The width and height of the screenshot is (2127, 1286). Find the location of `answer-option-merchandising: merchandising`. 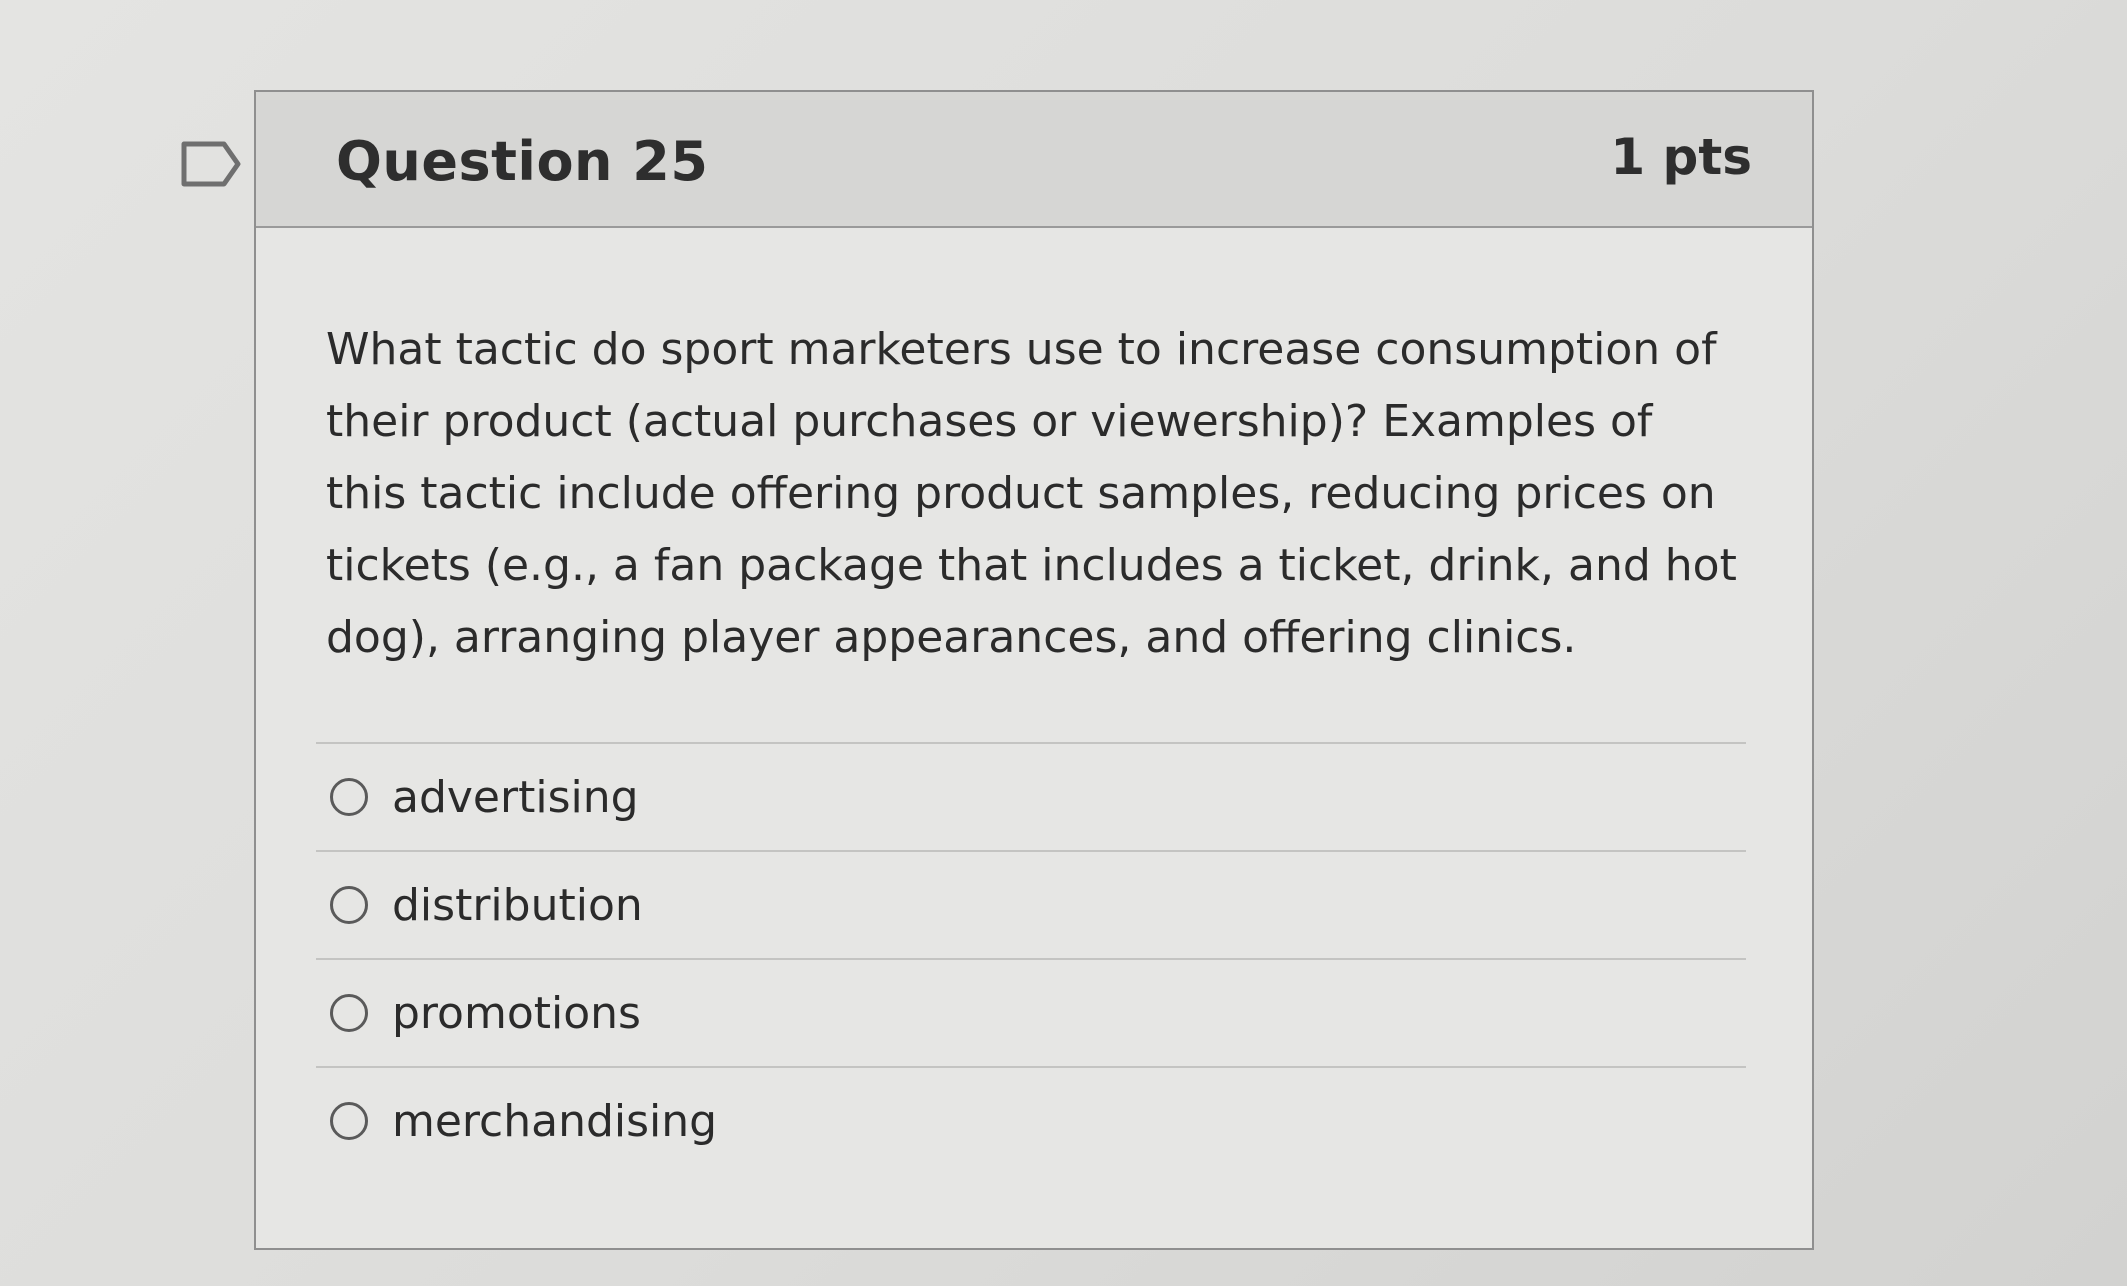

answer-option-merchandising: merchandising is located at coordinates (1031, 1122).